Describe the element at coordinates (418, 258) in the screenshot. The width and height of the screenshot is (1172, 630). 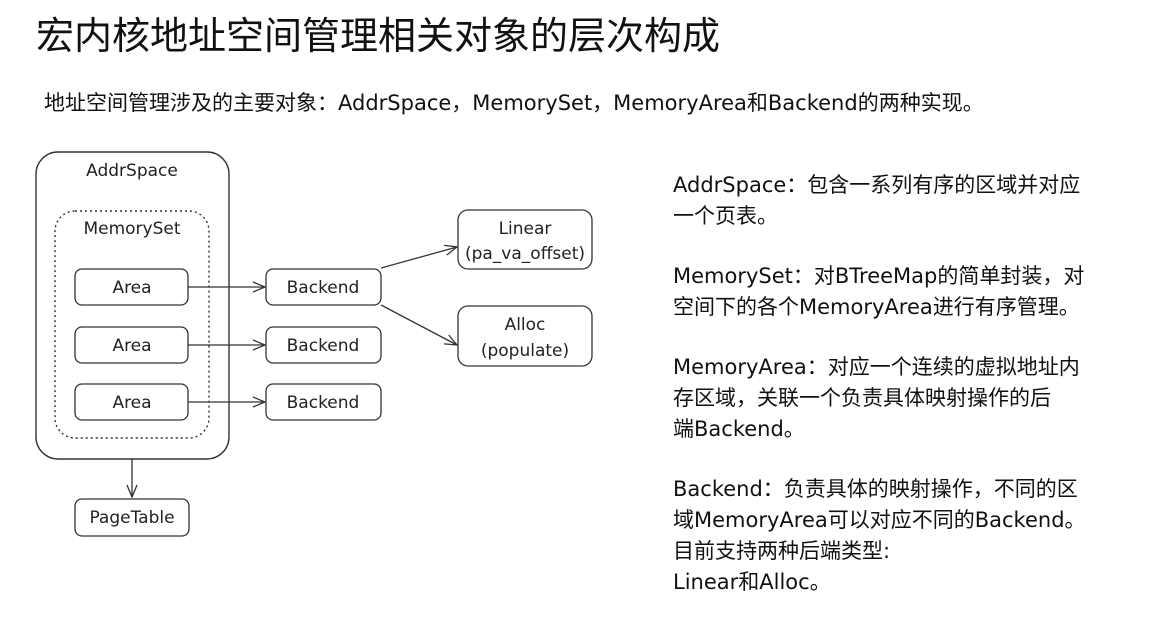
I see `arrow-backend-to-linear` at that location.